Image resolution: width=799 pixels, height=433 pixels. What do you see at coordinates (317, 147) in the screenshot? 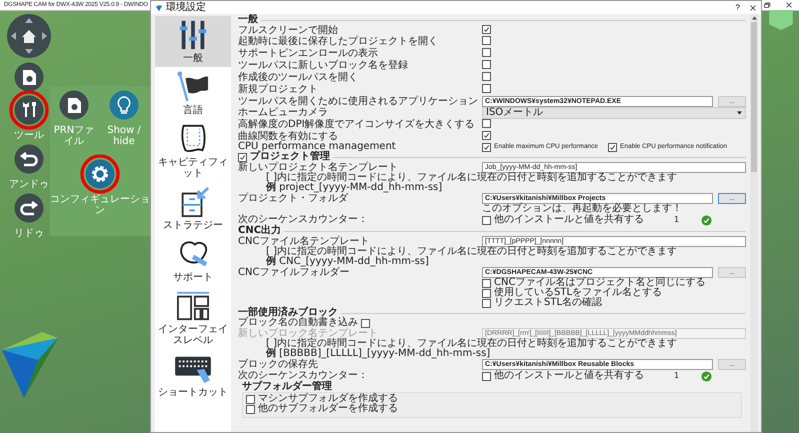
I see `setting-label: CPU performance management` at bounding box center [317, 147].